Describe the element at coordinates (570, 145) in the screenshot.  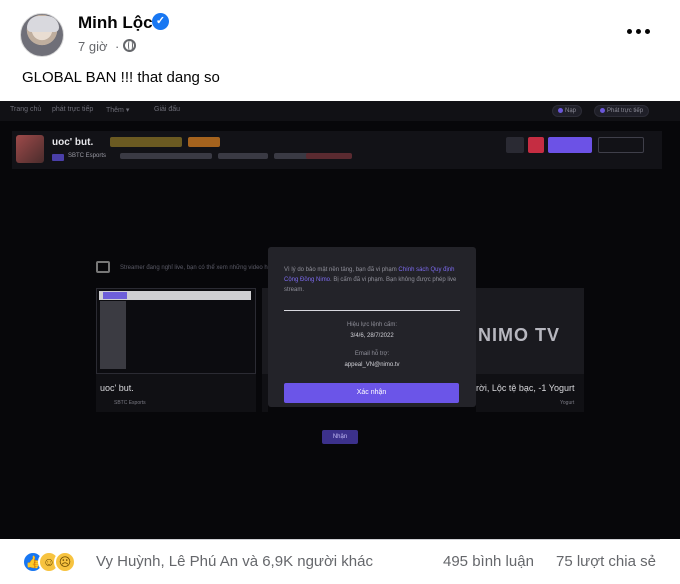
I see `follow-button` at that location.